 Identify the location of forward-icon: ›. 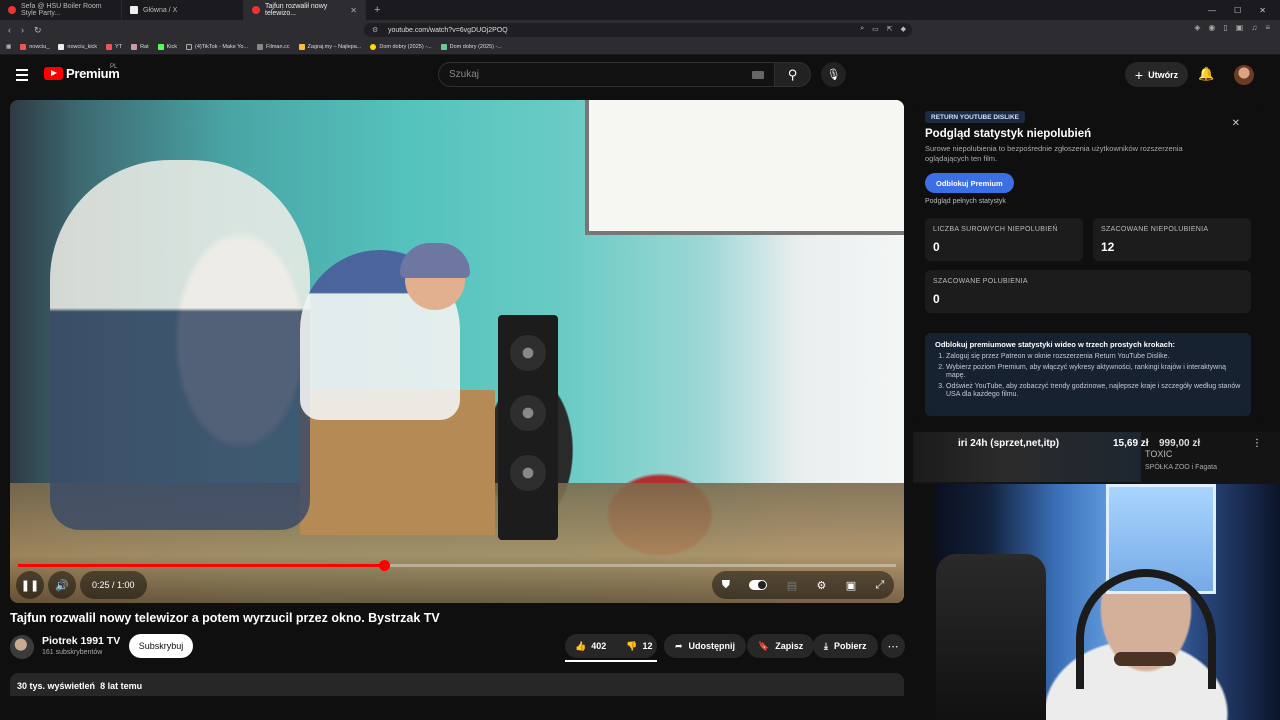
(22, 30).